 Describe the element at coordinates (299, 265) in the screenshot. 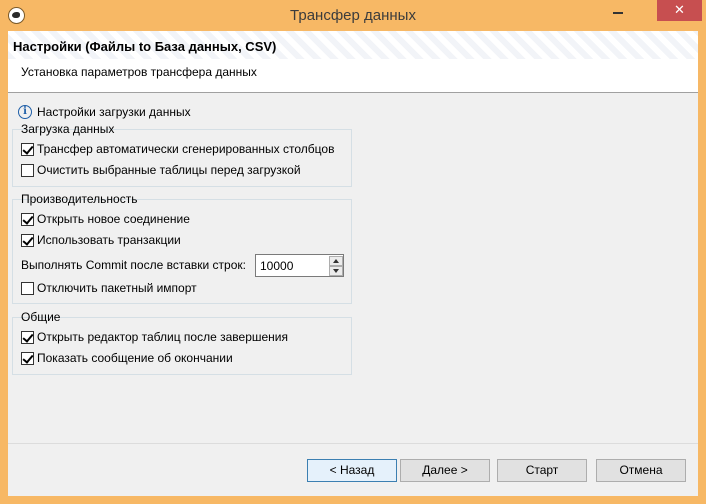

I see `commit-rows-spinner: 10000` at that location.